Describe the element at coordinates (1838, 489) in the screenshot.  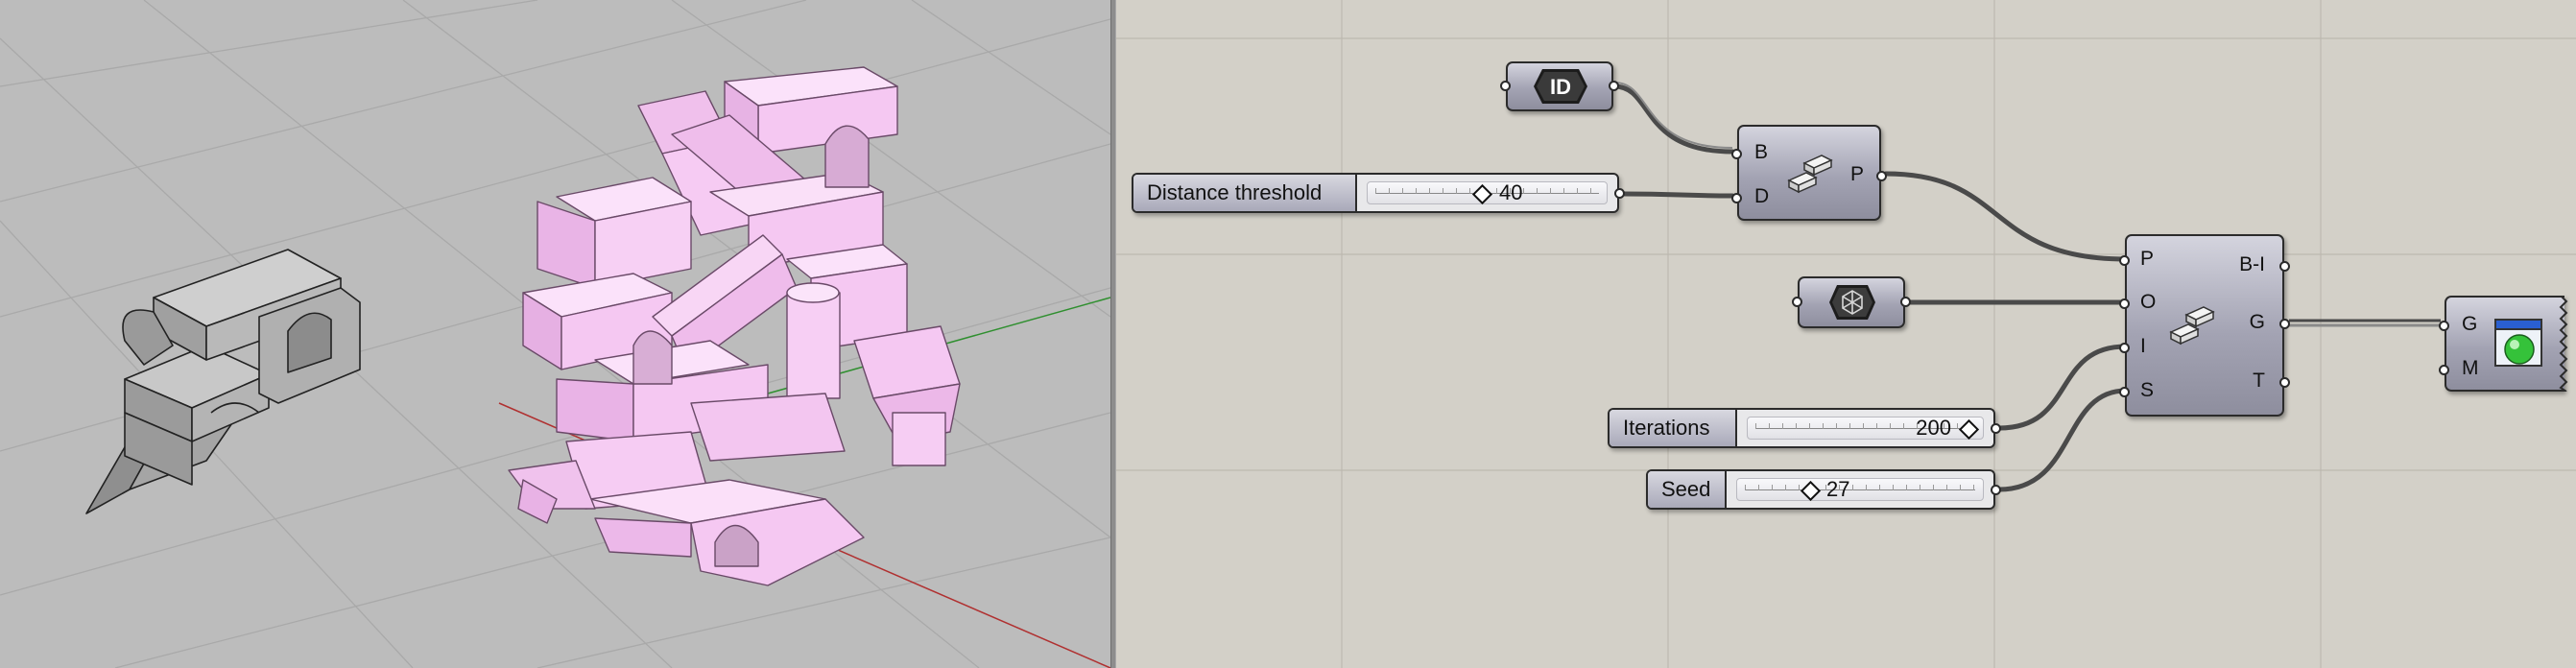
I see `seed-value: 27` at that location.